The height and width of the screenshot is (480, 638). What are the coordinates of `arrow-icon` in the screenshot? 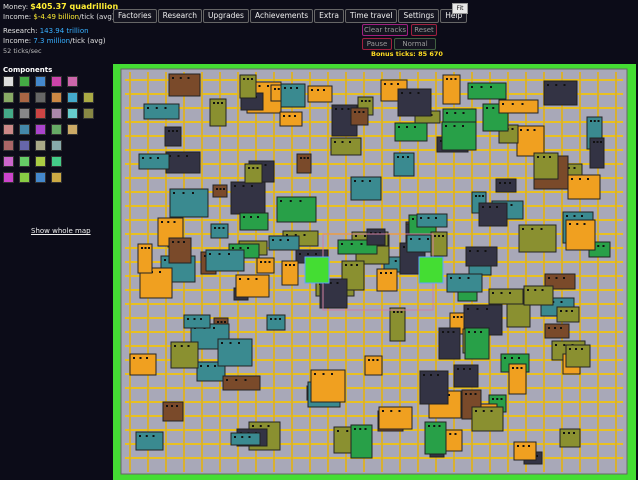 It's located at (40, 81).